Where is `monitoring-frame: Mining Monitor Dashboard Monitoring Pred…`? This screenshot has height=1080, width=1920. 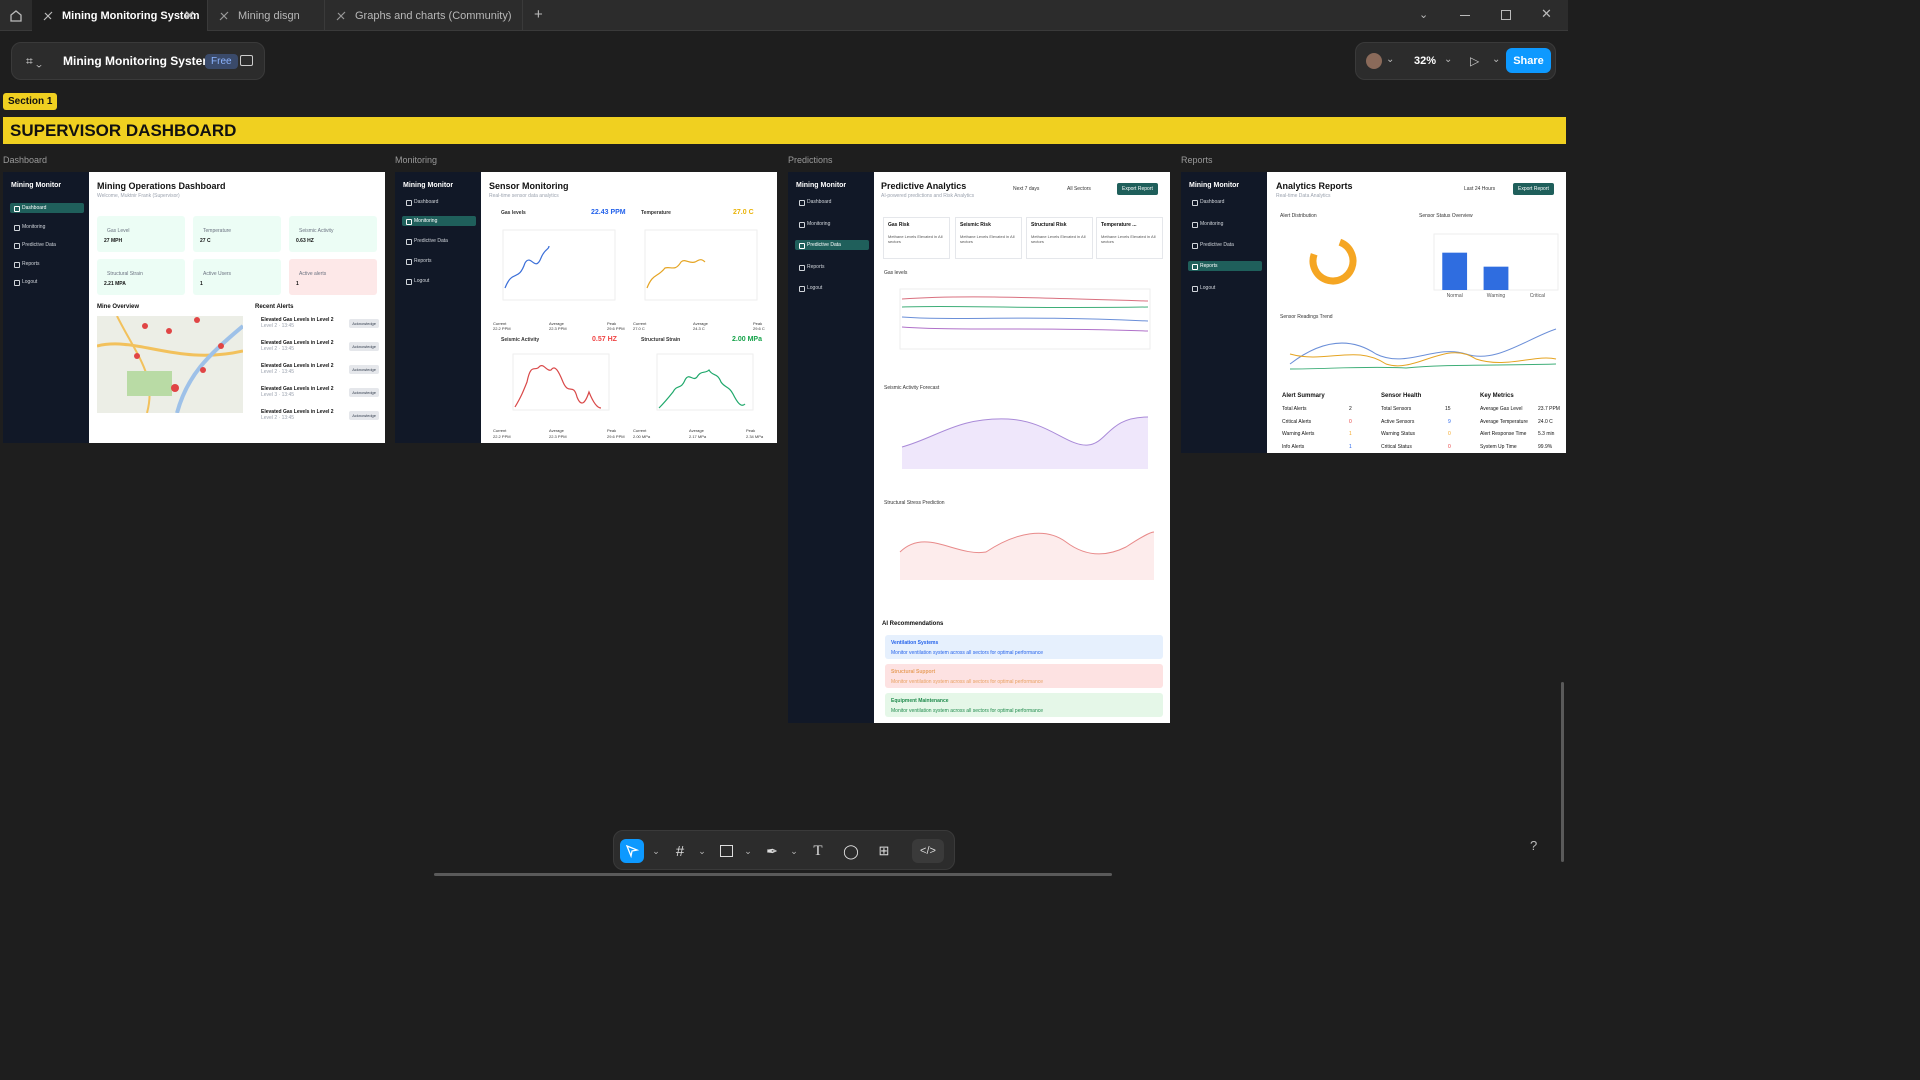 monitoring-frame: Mining Monitor Dashboard Monitoring Pred… is located at coordinates (586, 307).